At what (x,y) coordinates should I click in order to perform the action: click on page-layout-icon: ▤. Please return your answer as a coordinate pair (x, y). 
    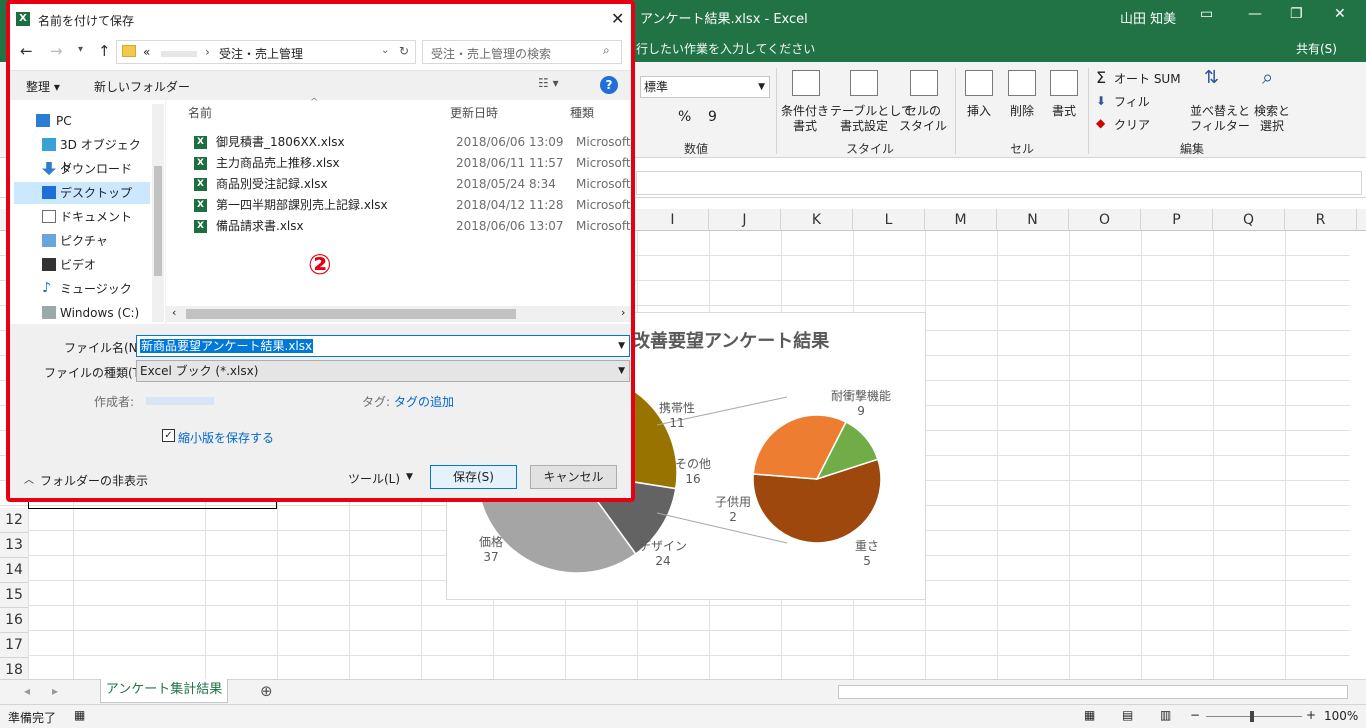
    Looking at the image, I should click on (1127, 715).